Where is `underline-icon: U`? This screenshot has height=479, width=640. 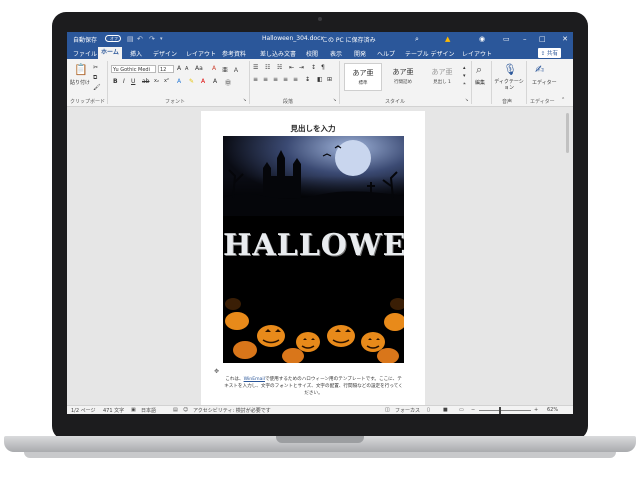 underline-icon: U is located at coordinates (133, 81).